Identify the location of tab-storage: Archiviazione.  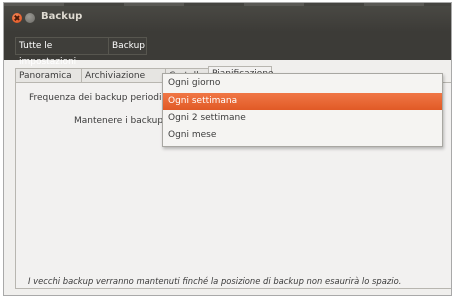
(123, 75).